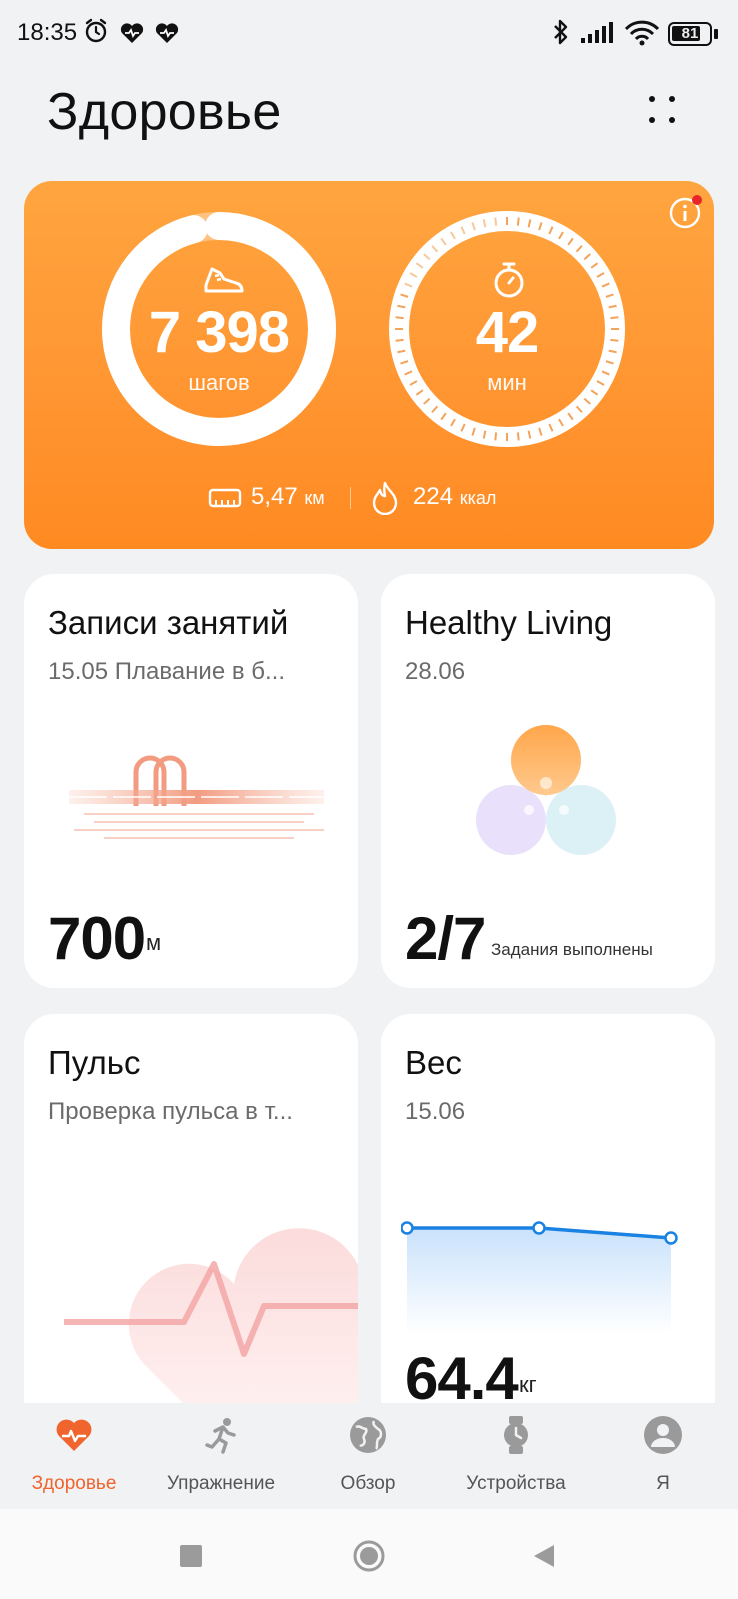 The image size is (738, 1599). I want to click on weight-unit: кг, so click(528, 1384).